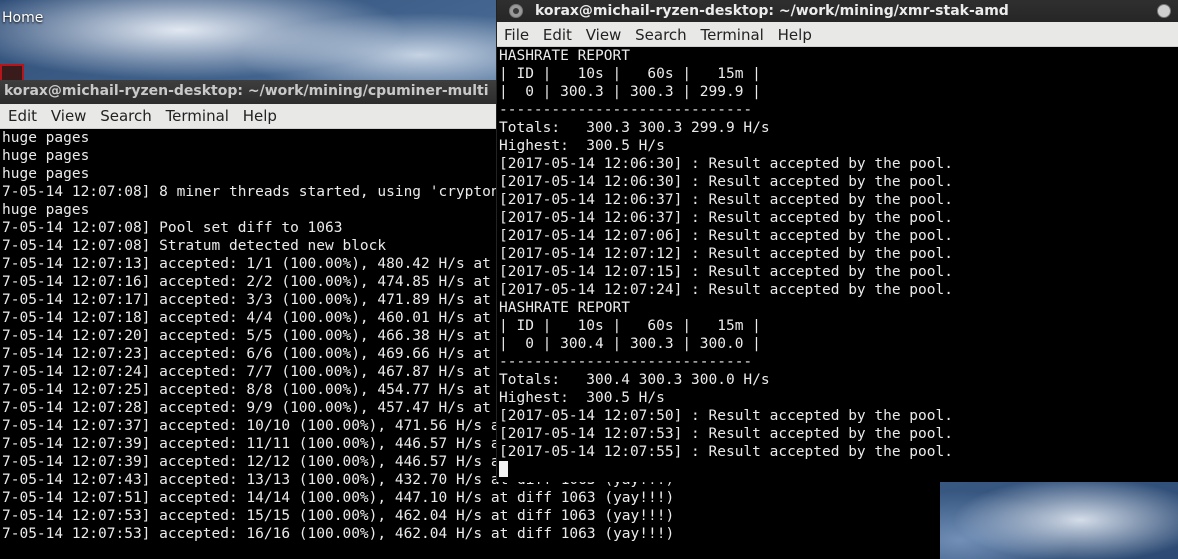 The width and height of the screenshot is (1178, 559). What do you see at coordinates (516, 35) in the screenshot?
I see `menu-file: File` at bounding box center [516, 35].